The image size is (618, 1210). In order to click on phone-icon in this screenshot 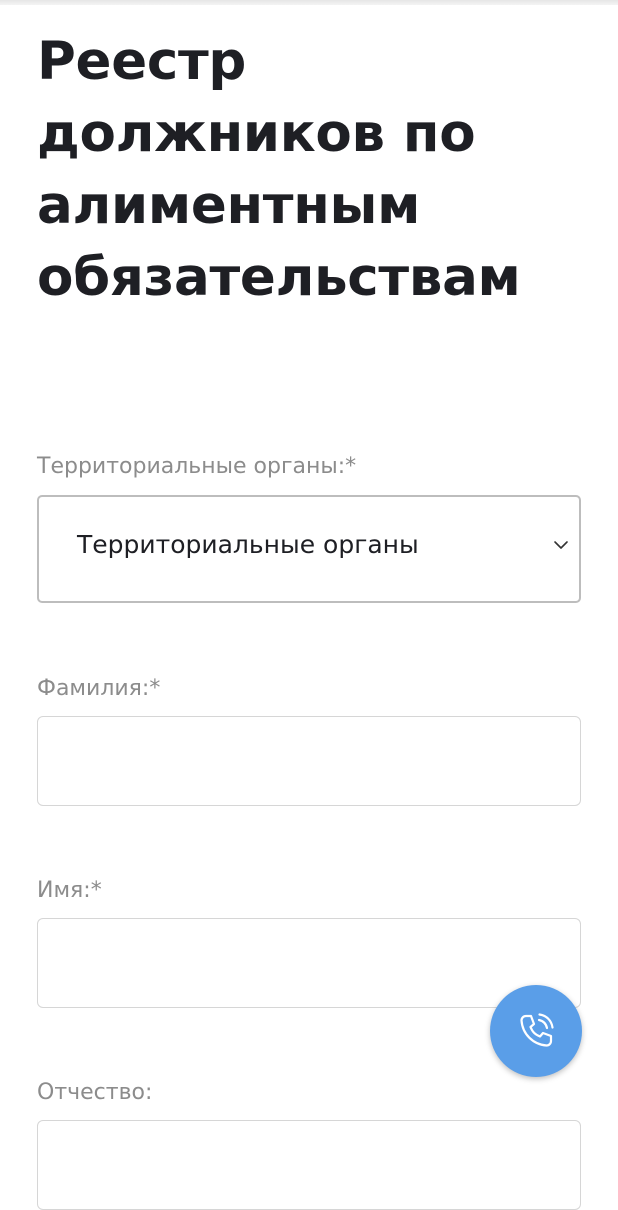, I will do `click(537, 1030)`.